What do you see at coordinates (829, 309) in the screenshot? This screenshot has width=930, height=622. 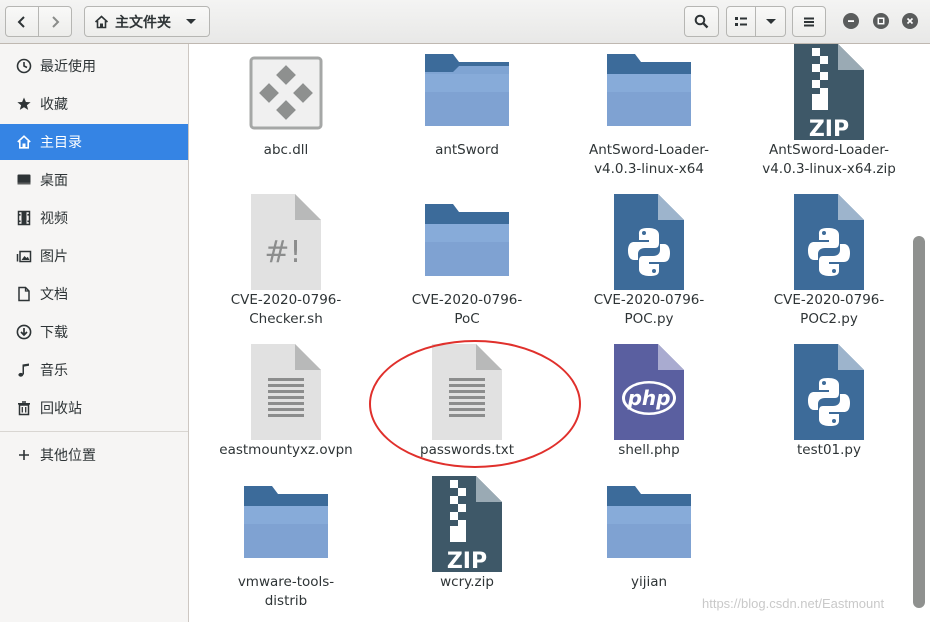 I see `file-name: CVE-2020-0796- POC2.py` at bounding box center [829, 309].